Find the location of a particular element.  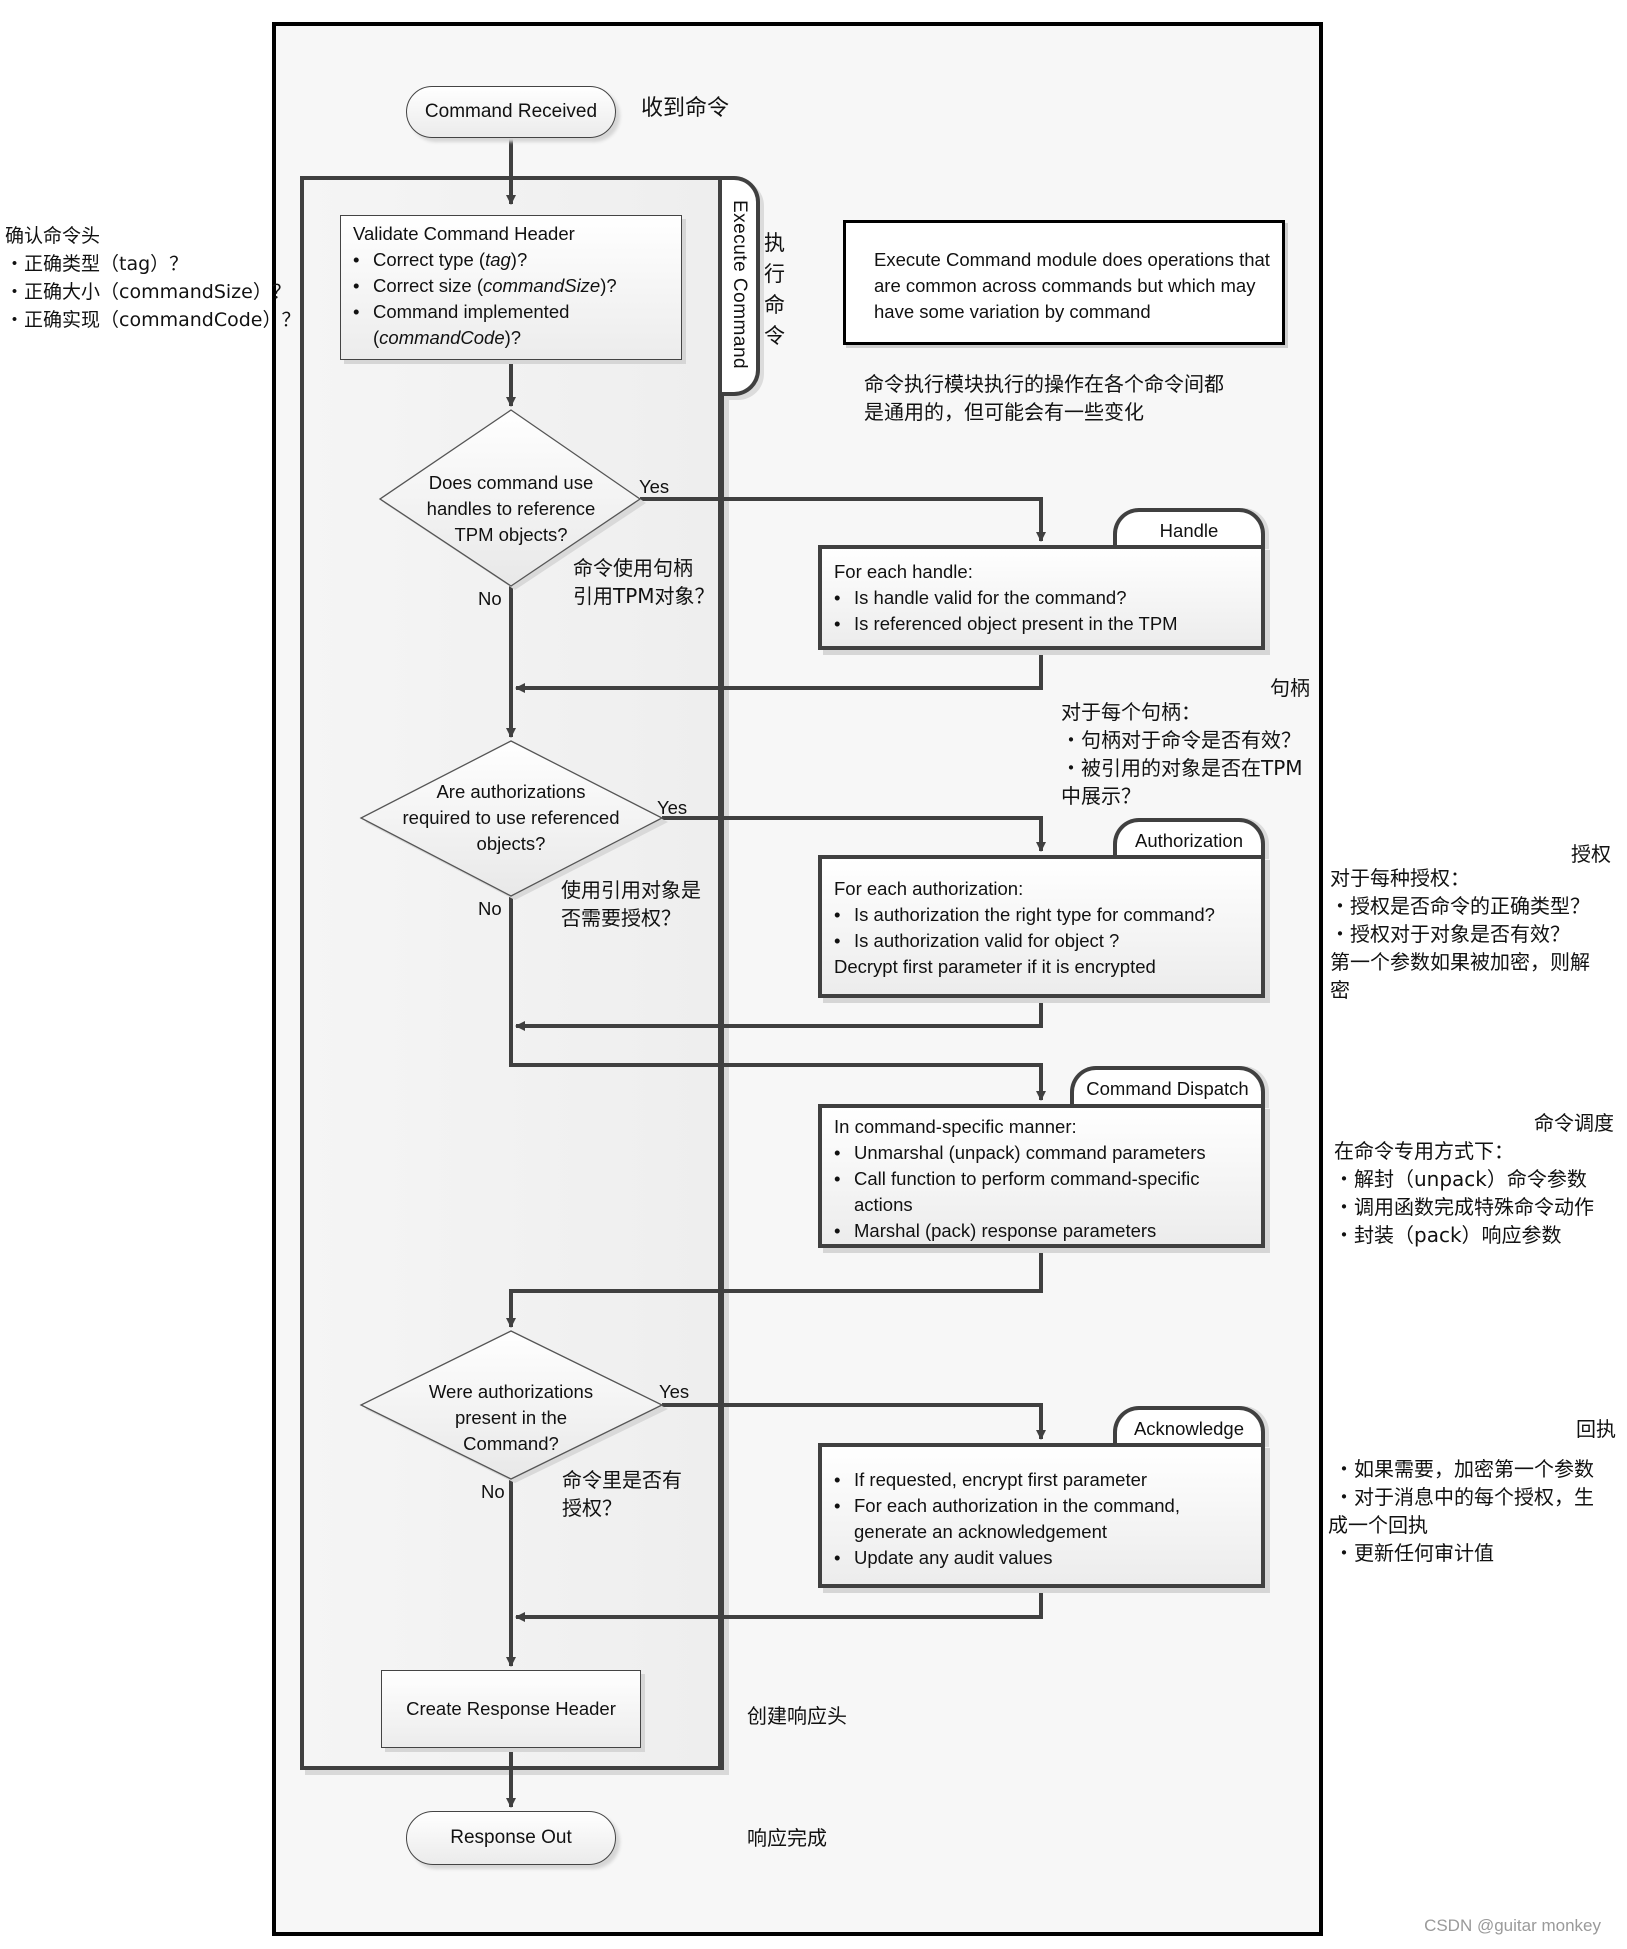

dispatch-intro: In command-specific manner: is located at coordinates (955, 1126).